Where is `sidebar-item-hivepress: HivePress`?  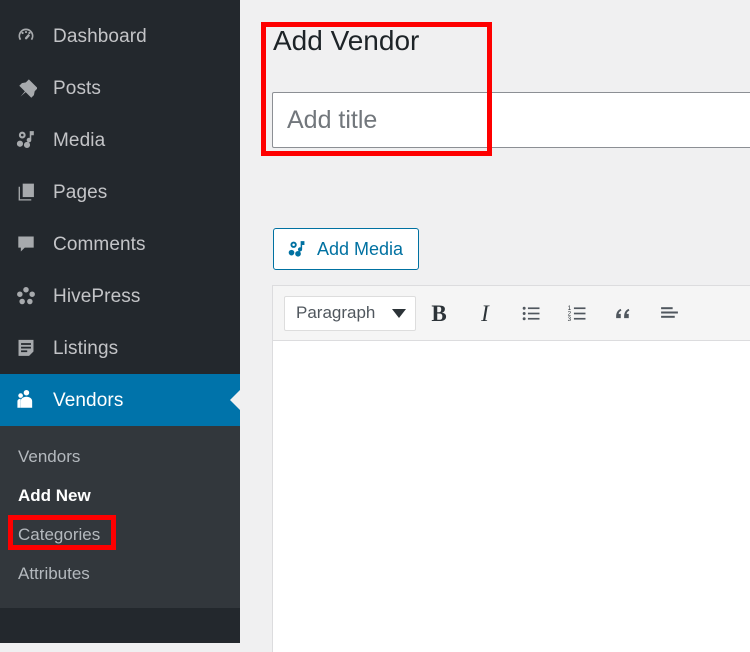
sidebar-item-hivepress: HivePress is located at coordinates (120, 296).